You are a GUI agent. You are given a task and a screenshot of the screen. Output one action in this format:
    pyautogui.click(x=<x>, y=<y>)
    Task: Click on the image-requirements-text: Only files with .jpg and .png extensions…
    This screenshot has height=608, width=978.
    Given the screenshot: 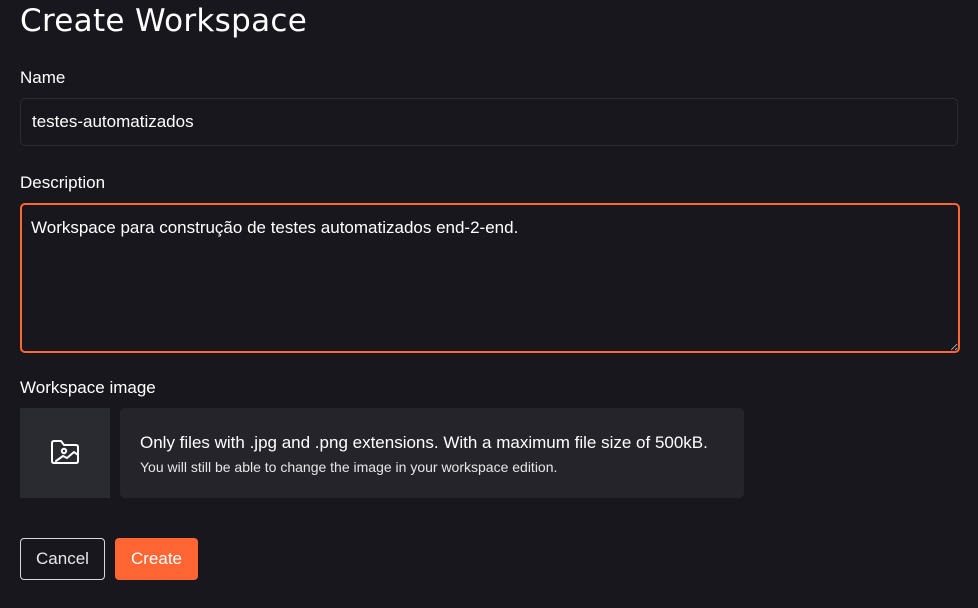 What is the action you would take?
    pyautogui.click(x=424, y=442)
    